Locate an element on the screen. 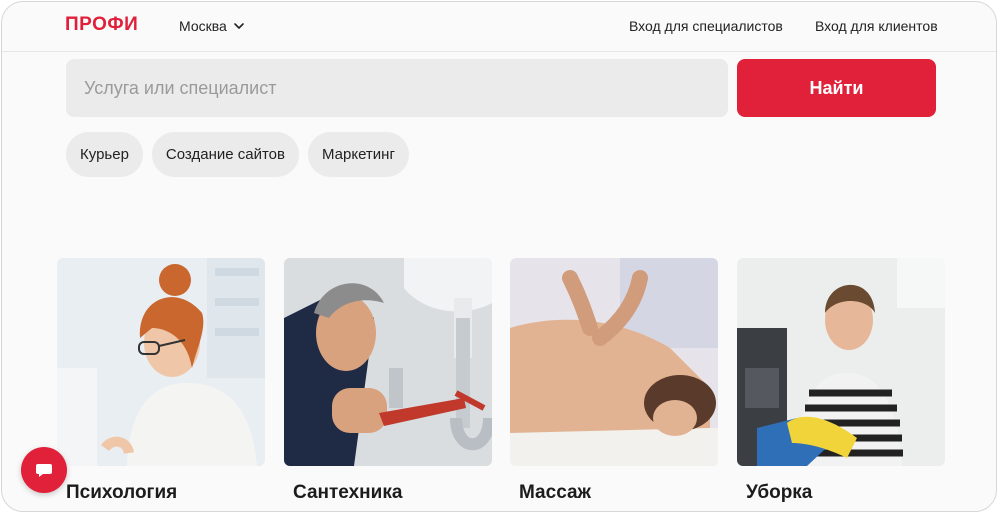 Image resolution: width=1000 pixels, height=515 pixels. chat-bubble-icon is located at coordinates (44, 470).